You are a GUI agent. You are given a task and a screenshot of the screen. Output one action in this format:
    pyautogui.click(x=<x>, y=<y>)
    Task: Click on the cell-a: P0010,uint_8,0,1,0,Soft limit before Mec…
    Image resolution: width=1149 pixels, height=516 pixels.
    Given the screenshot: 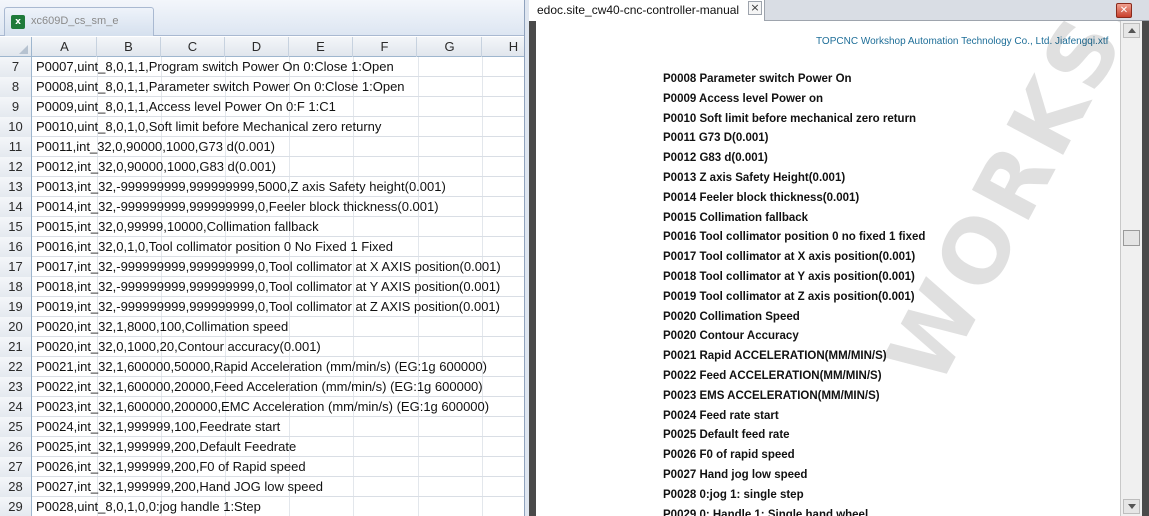 What is the action you would take?
    pyautogui.click(x=208, y=127)
    